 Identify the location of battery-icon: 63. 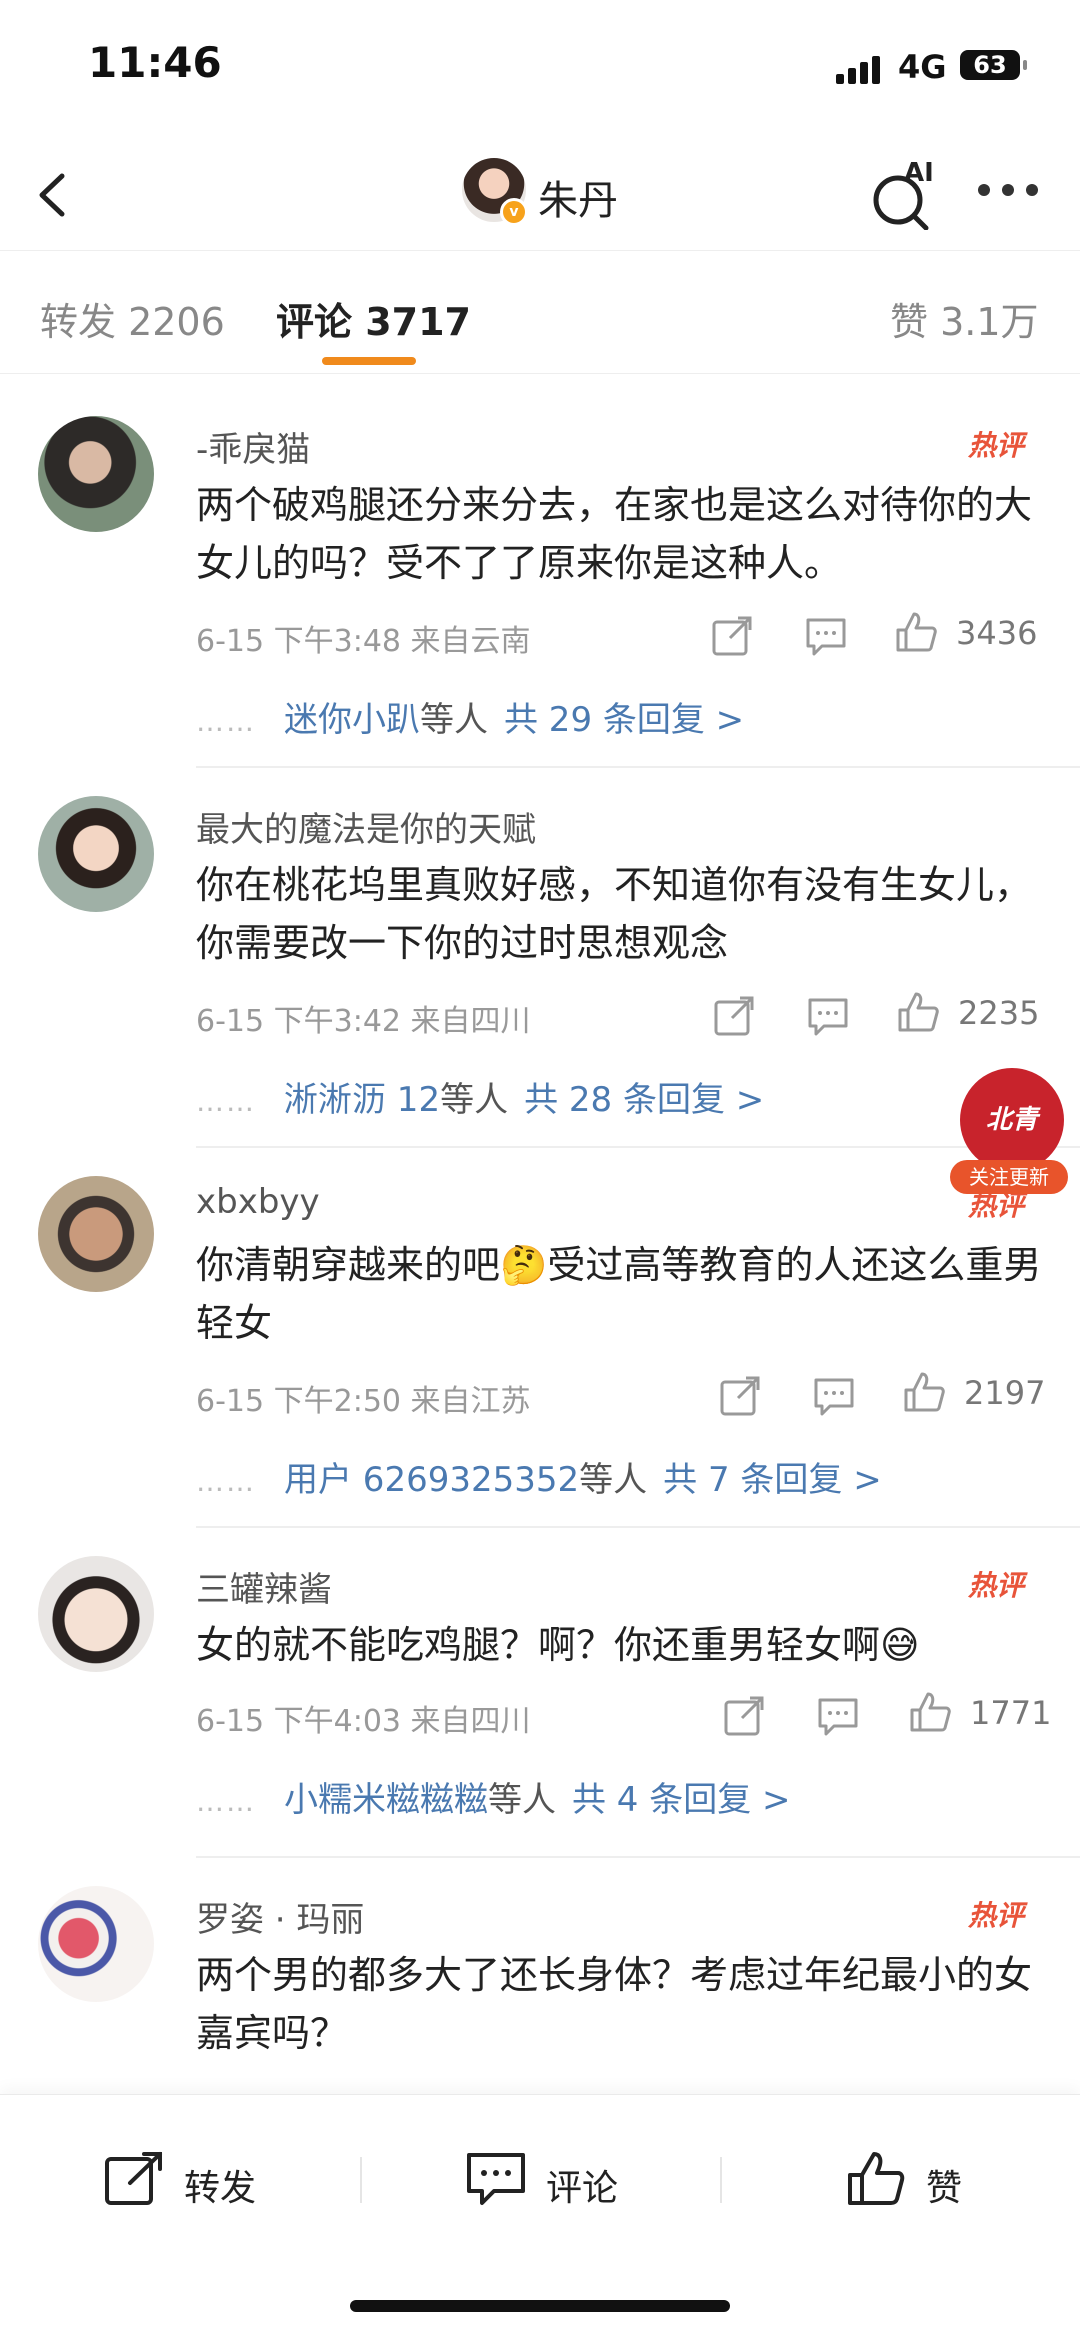
(993, 65).